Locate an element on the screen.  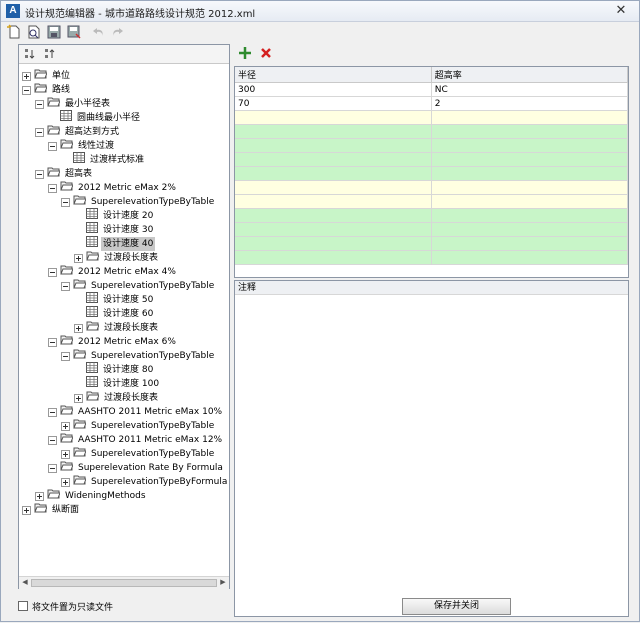
tree-item: 设计速度 40 is located at coordinates (121, 243).